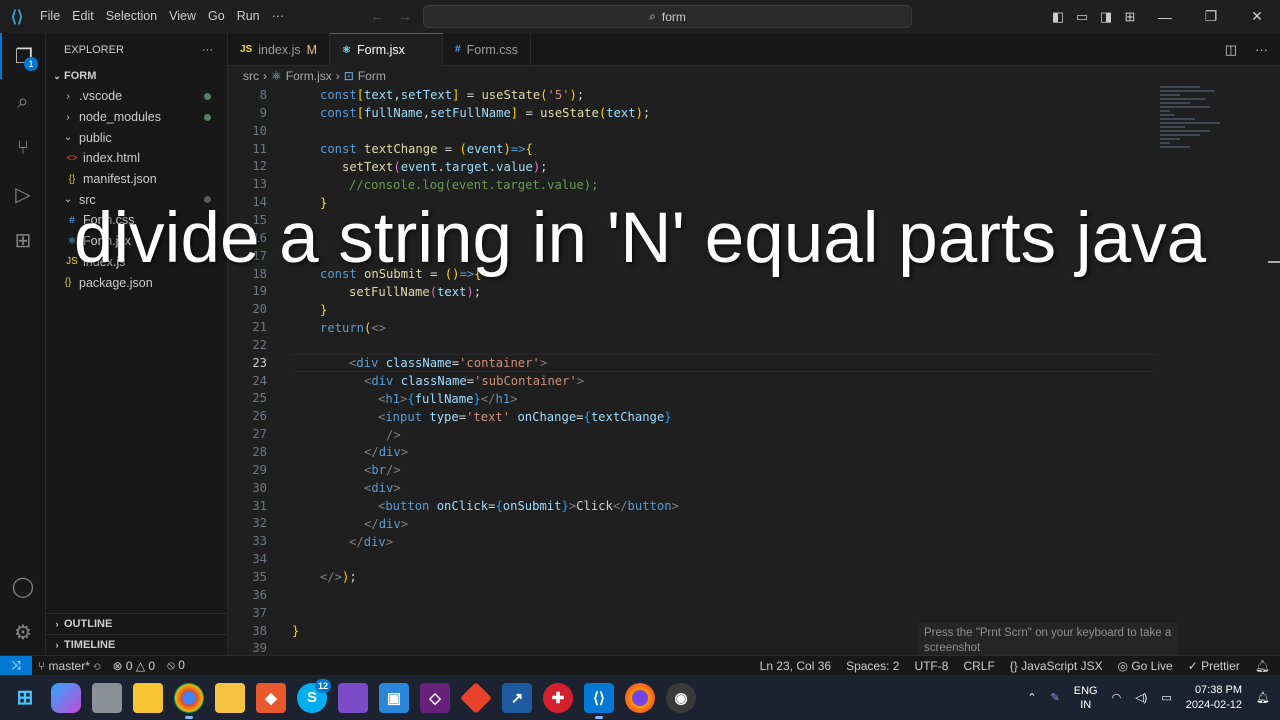  Describe the element at coordinates (66, 697) in the screenshot. I see `copilot-icon` at that location.